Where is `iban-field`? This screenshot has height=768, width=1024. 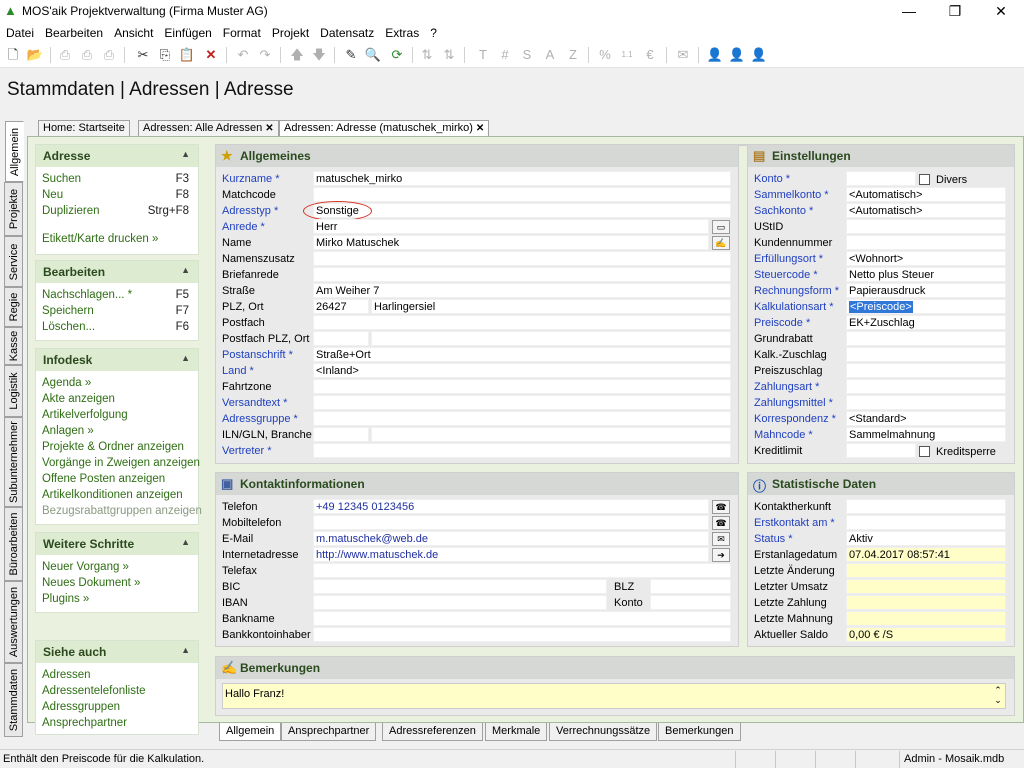
iban-field is located at coordinates (460, 602).